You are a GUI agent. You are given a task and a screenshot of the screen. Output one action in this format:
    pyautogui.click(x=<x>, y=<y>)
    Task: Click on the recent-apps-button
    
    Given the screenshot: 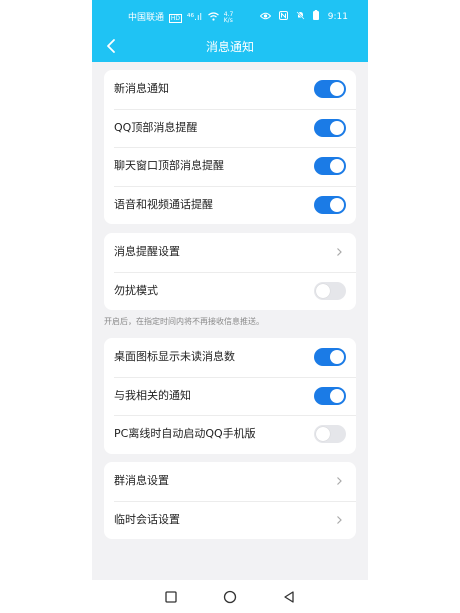 What is the action you would take?
    pyautogui.click(x=171, y=597)
    